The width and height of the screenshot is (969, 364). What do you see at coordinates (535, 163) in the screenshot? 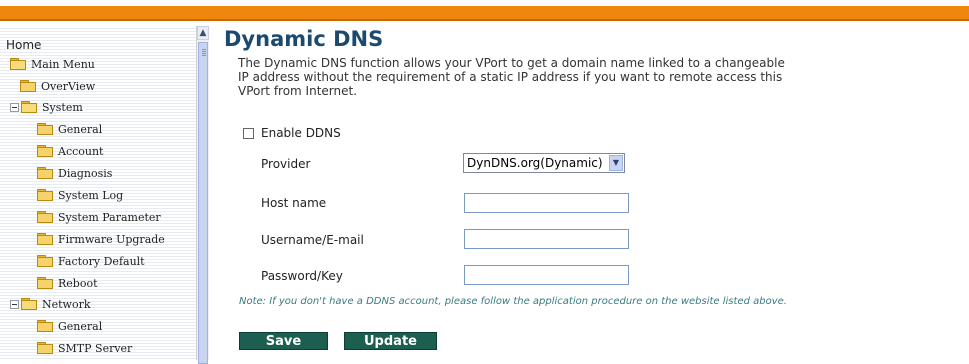
I see `provider-select-value: DynDNS.org(Dynamic)` at bounding box center [535, 163].